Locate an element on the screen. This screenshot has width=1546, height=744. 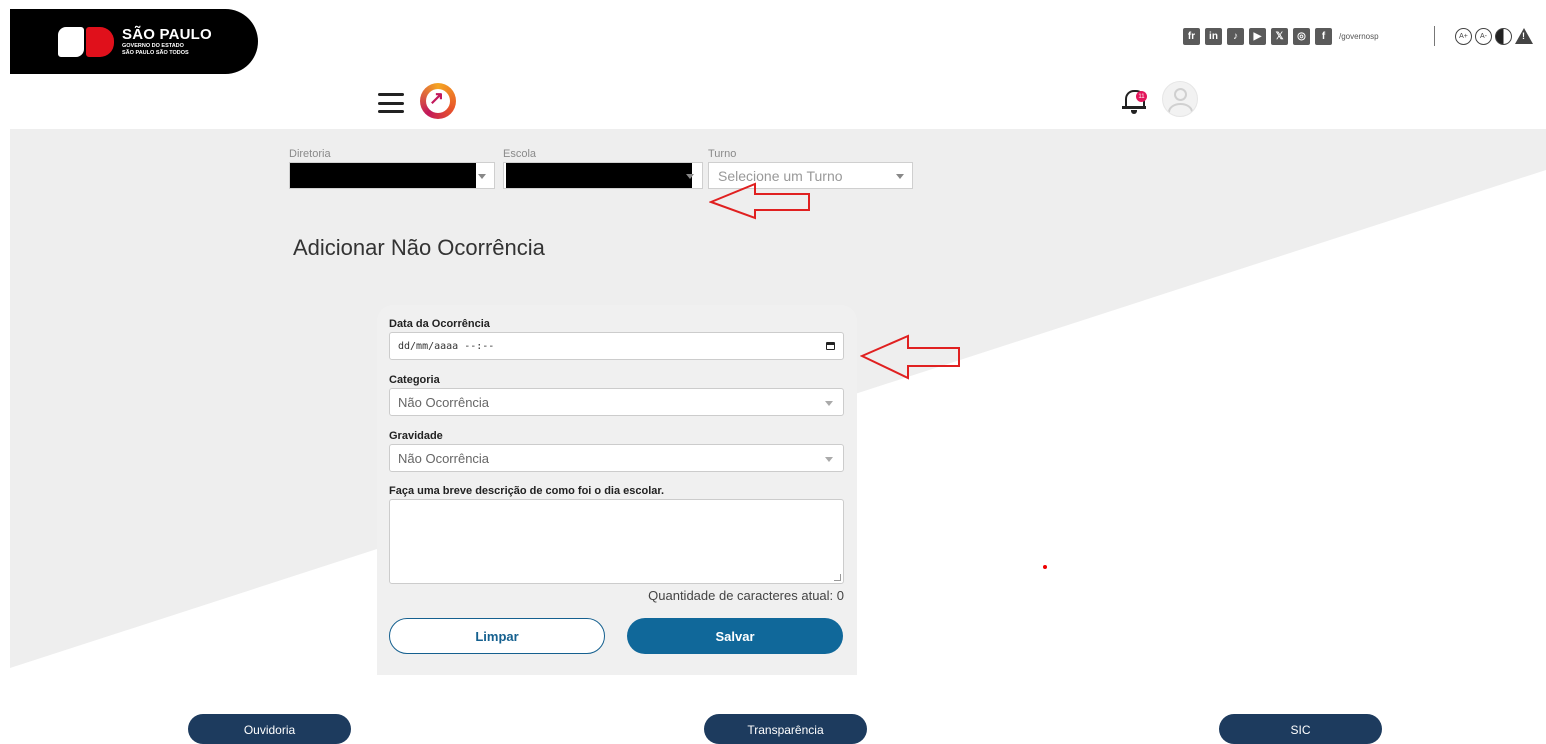
escola-filter: Escola is located at coordinates (603, 168).